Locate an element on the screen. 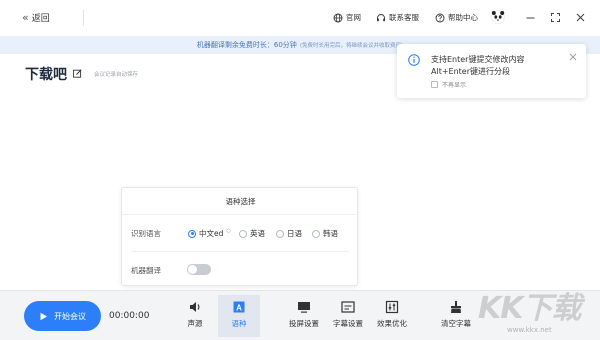  dont-show-checkbox: 不再显示 is located at coordinates (448, 84).